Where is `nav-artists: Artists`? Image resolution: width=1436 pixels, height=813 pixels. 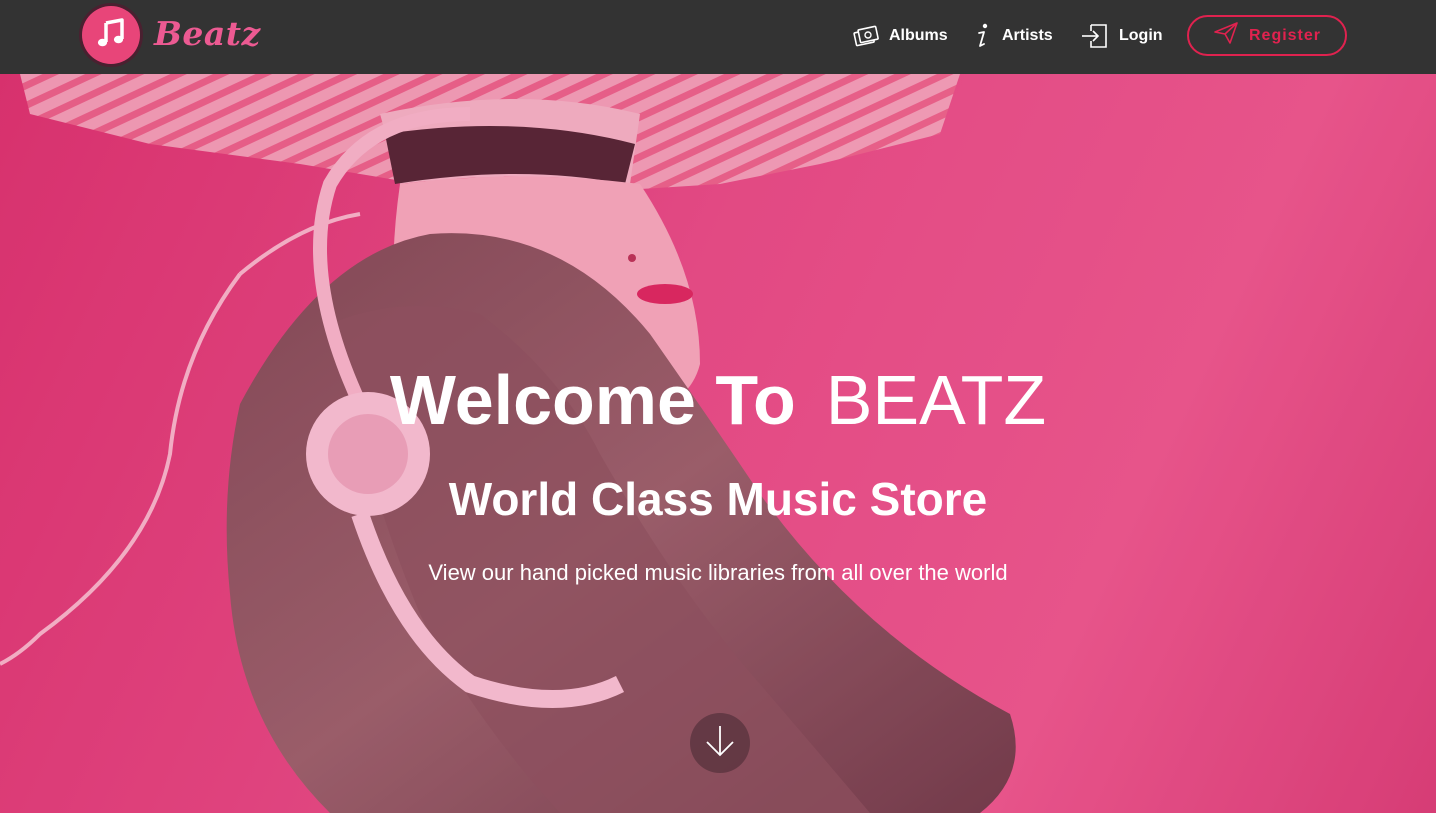 nav-artists: Artists is located at coordinates (1012, 36).